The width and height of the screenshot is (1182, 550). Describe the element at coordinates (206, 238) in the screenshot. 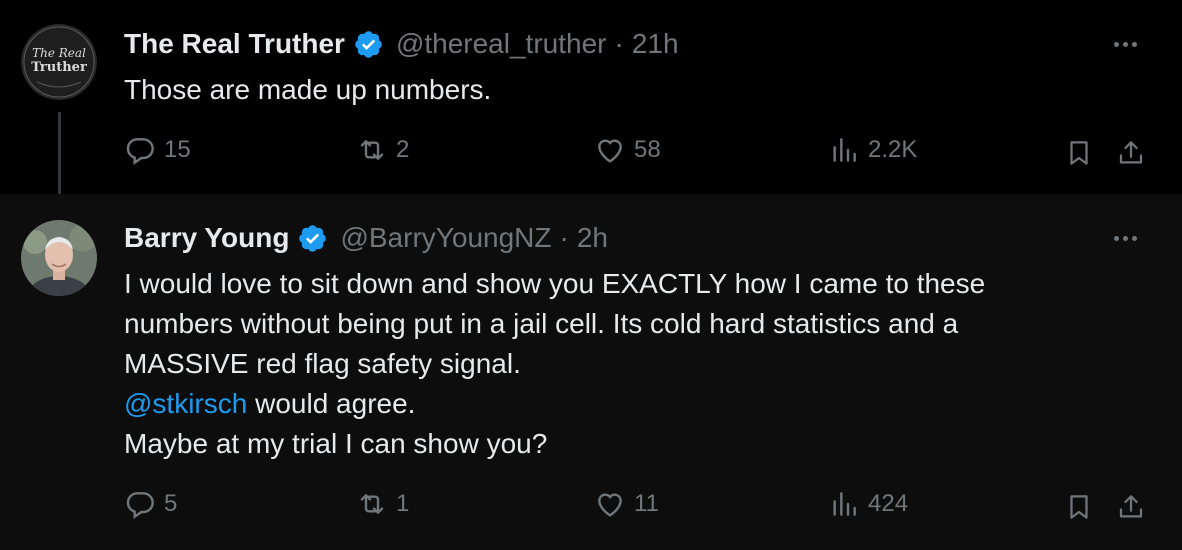

I see `display-name: Barry Young` at that location.